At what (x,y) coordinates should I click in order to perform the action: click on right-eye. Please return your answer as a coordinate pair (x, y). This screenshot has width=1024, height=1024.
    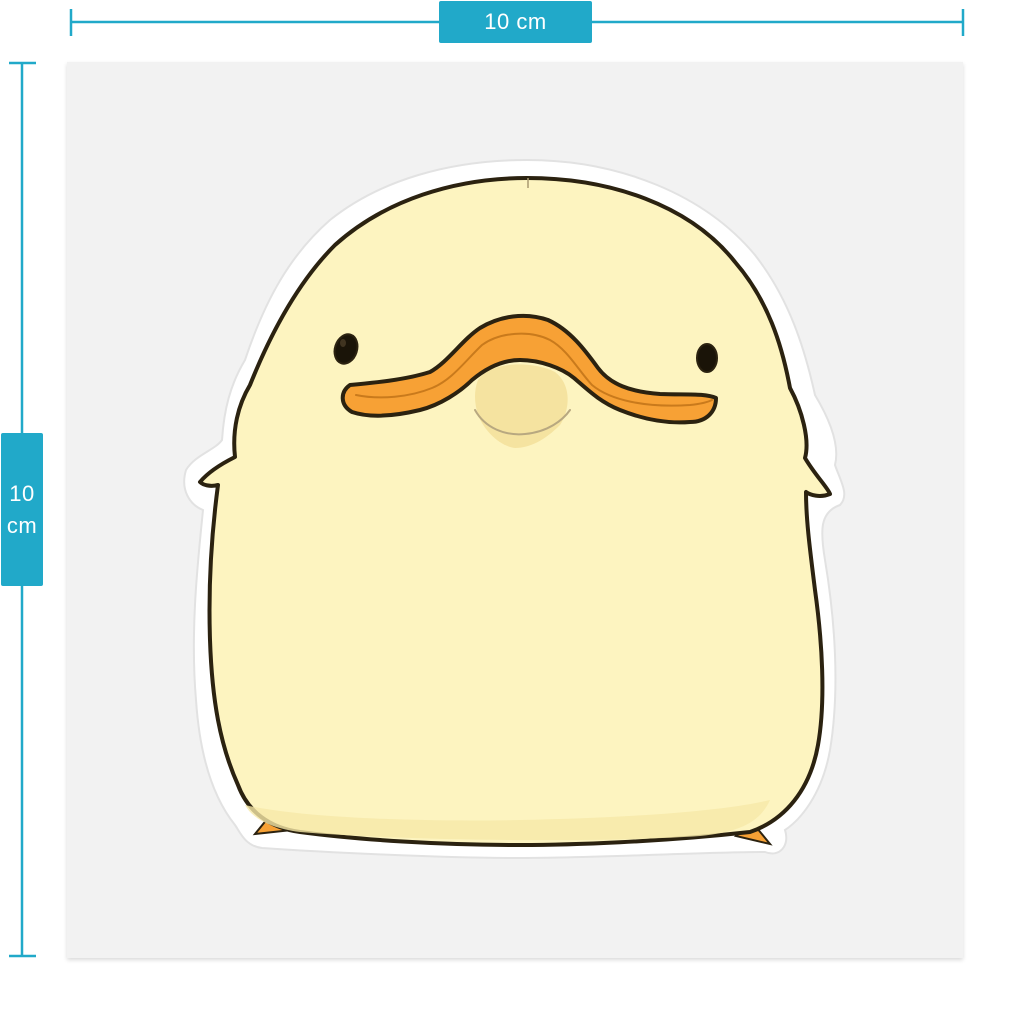
    Looking at the image, I should click on (707, 358).